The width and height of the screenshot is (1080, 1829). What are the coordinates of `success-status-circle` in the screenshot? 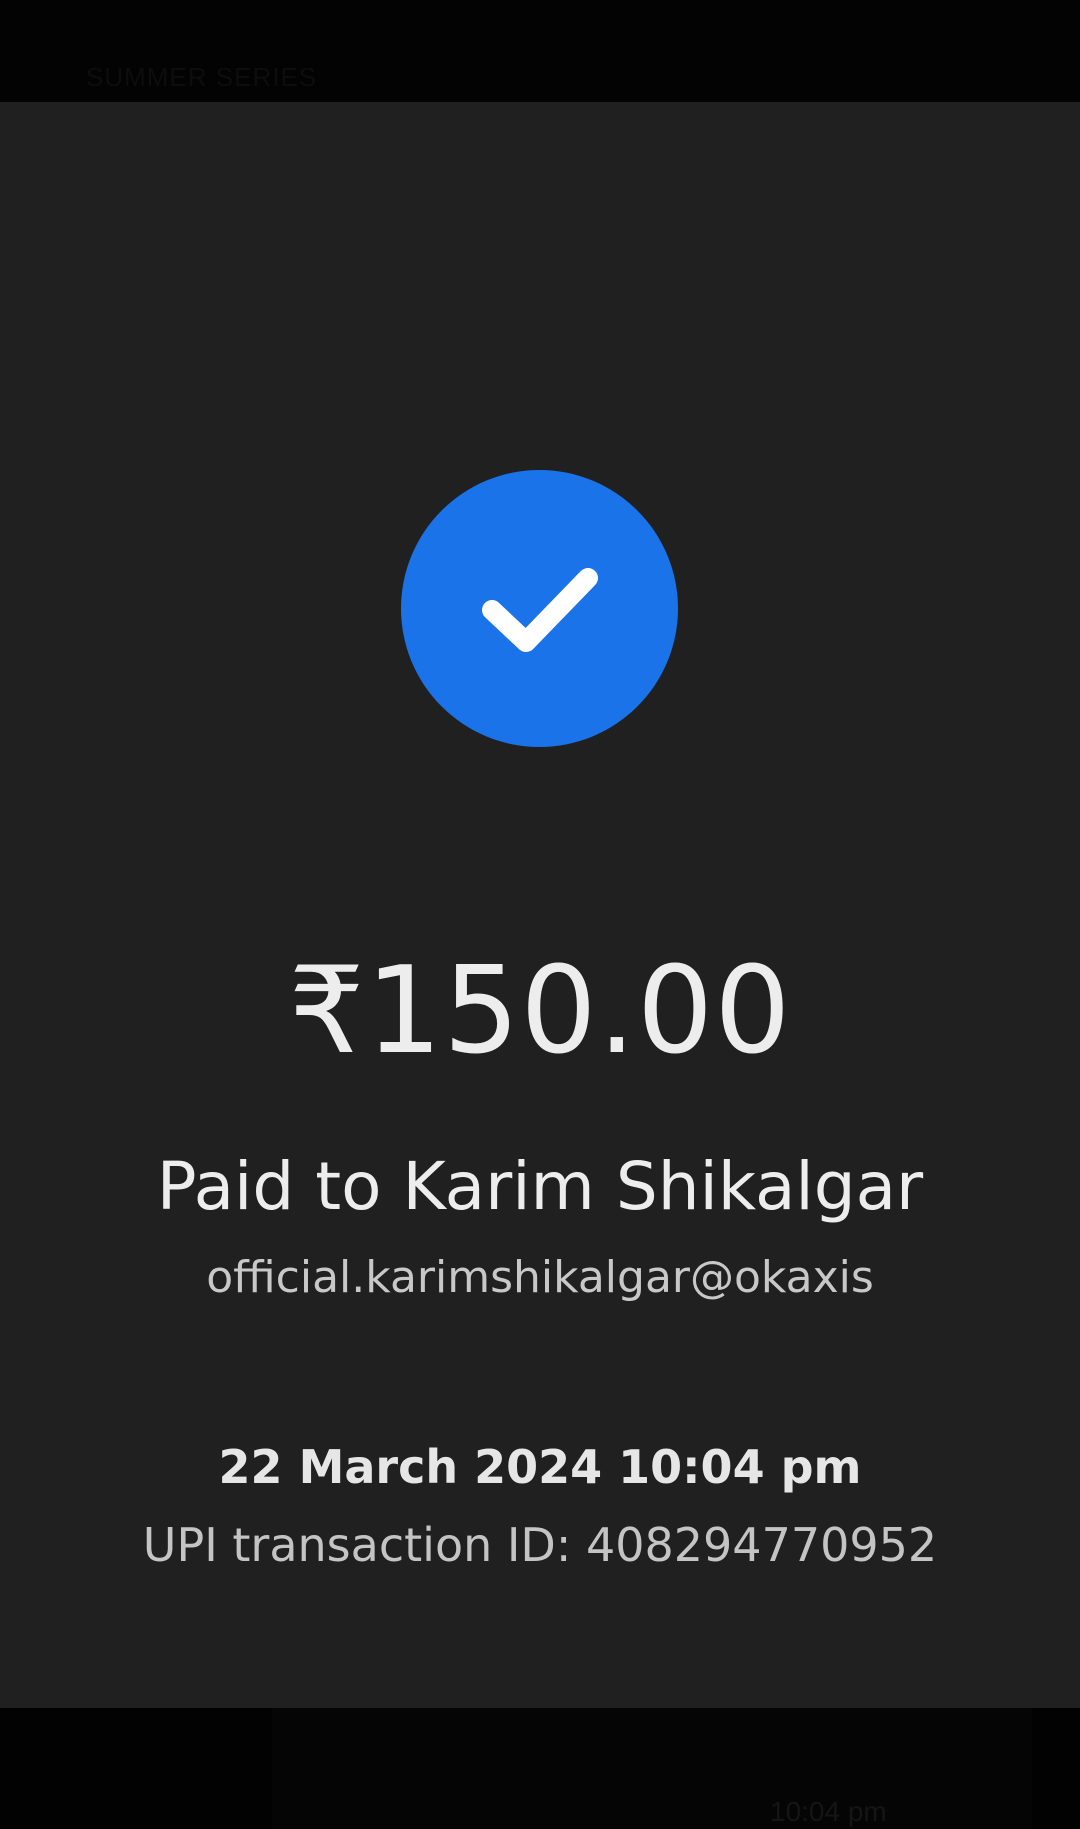 It's located at (539, 608).